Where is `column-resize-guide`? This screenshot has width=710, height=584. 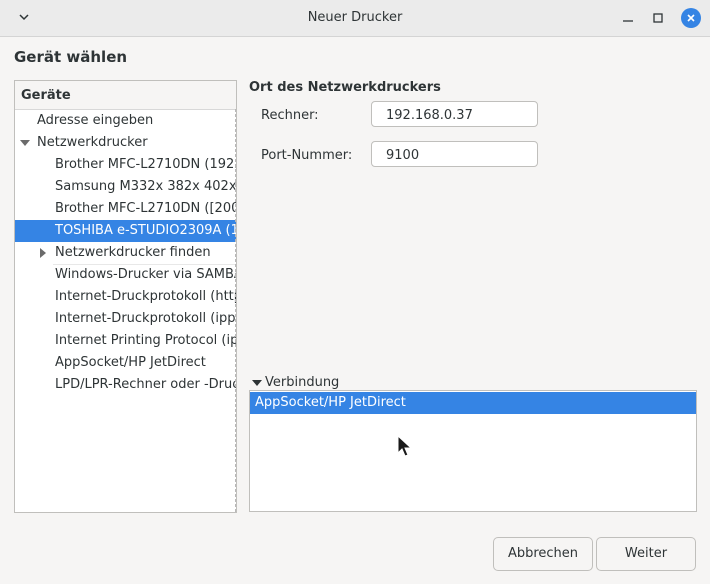
column-resize-guide is located at coordinates (235, 310).